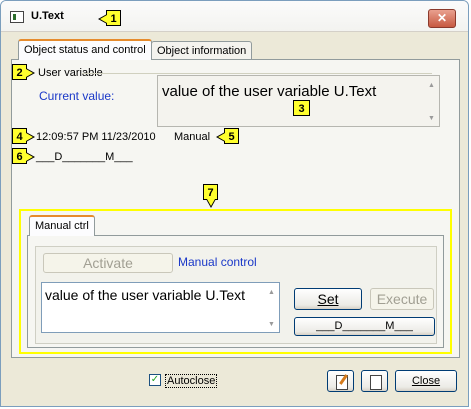 The image size is (471, 409). I want to click on set-button-label: Set, so click(328, 299).